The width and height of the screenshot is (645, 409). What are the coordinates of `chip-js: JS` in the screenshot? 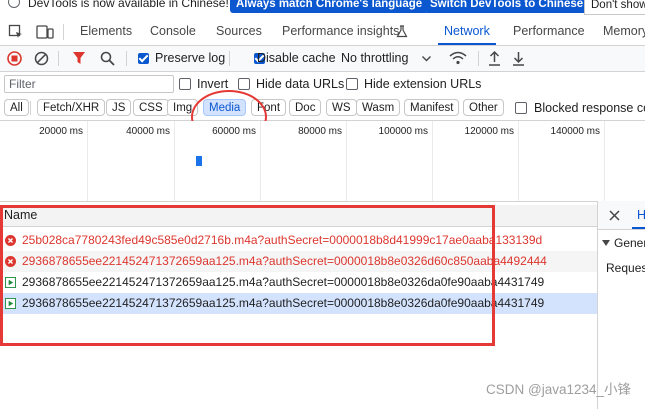 It's located at (119, 107).